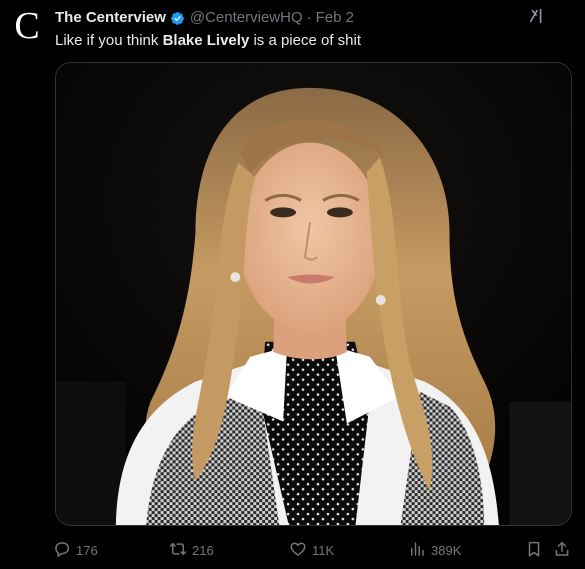 Image resolution: width=585 pixels, height=569 pixels. Describe the element at coordinates (417, 550) in the screenshot. I see `views-chart-icon` at that location.